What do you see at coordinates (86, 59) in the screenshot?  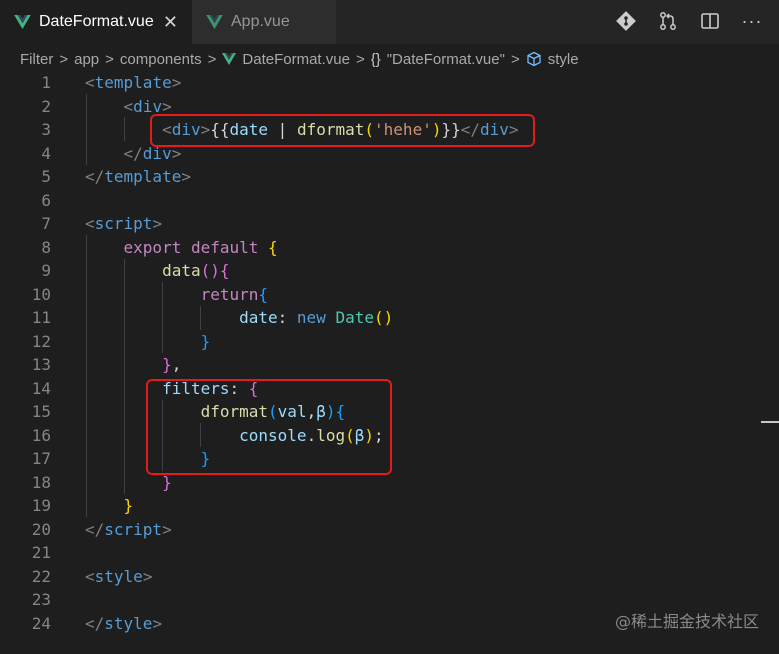 I see `breadcrumb-item-app: app` at bounding box center [86, 59].